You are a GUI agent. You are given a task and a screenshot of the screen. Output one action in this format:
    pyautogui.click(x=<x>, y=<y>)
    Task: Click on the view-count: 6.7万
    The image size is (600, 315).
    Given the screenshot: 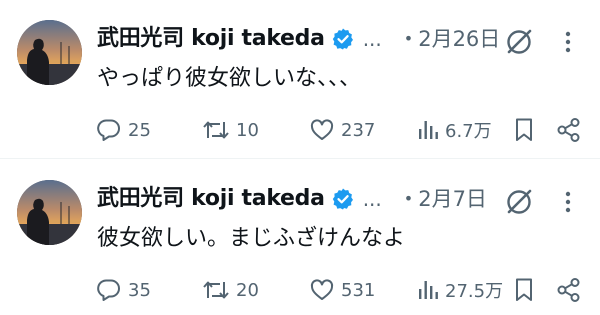 What is the action you would take?
    pyautogui.click(x=468, y=131)
    